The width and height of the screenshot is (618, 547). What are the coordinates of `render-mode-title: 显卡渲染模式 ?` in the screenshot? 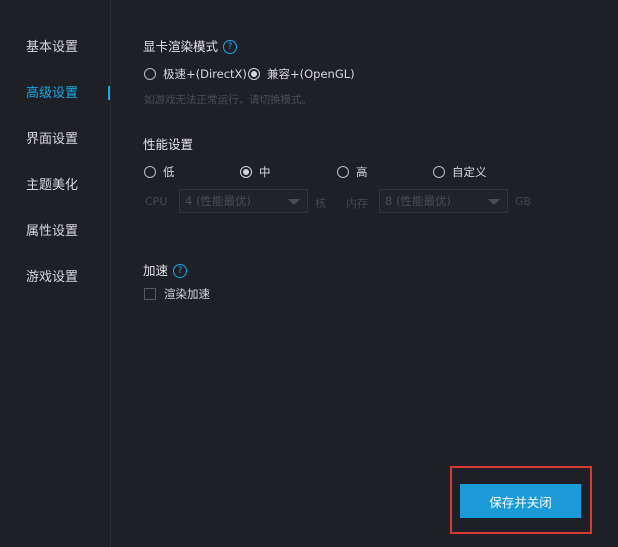 It's located at (190, 47).